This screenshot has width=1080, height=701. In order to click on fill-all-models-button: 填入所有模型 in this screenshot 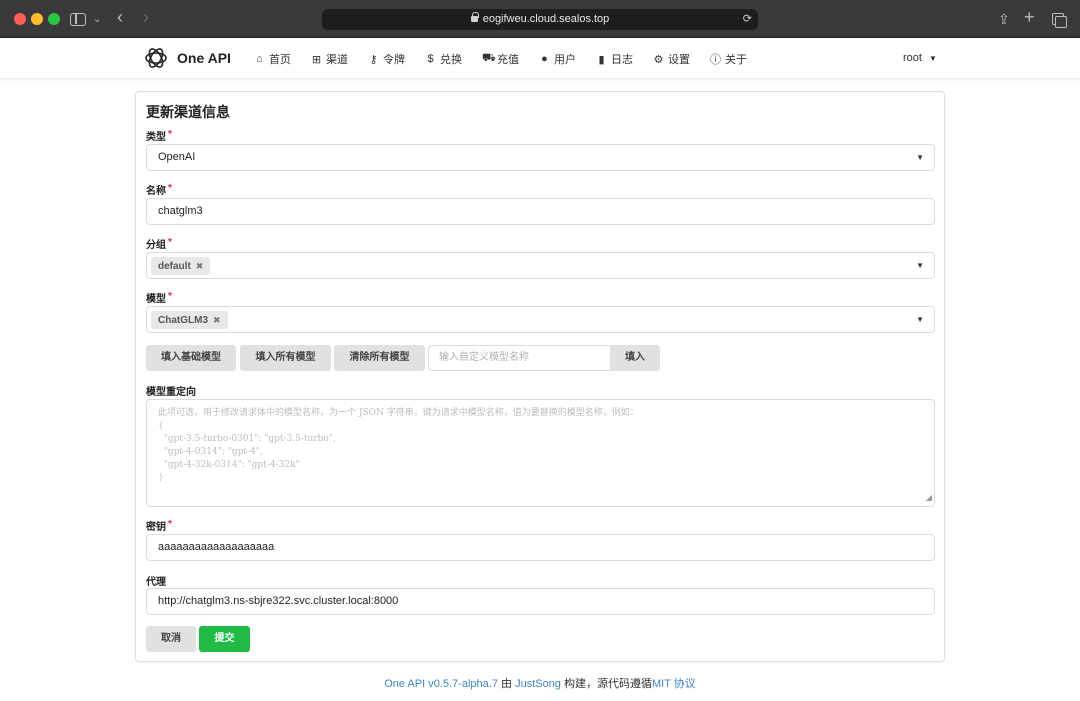, I will do `click(285, 358)`.